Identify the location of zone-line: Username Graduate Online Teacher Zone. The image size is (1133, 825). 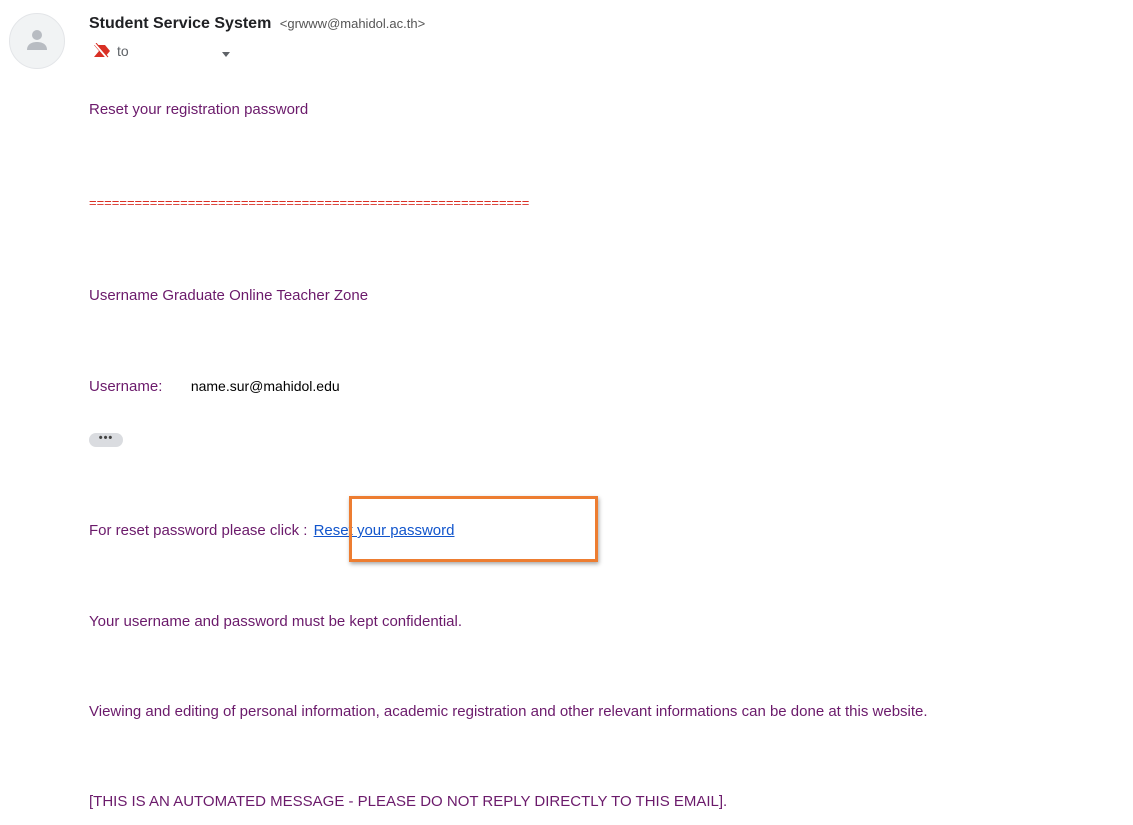
(229, 295).